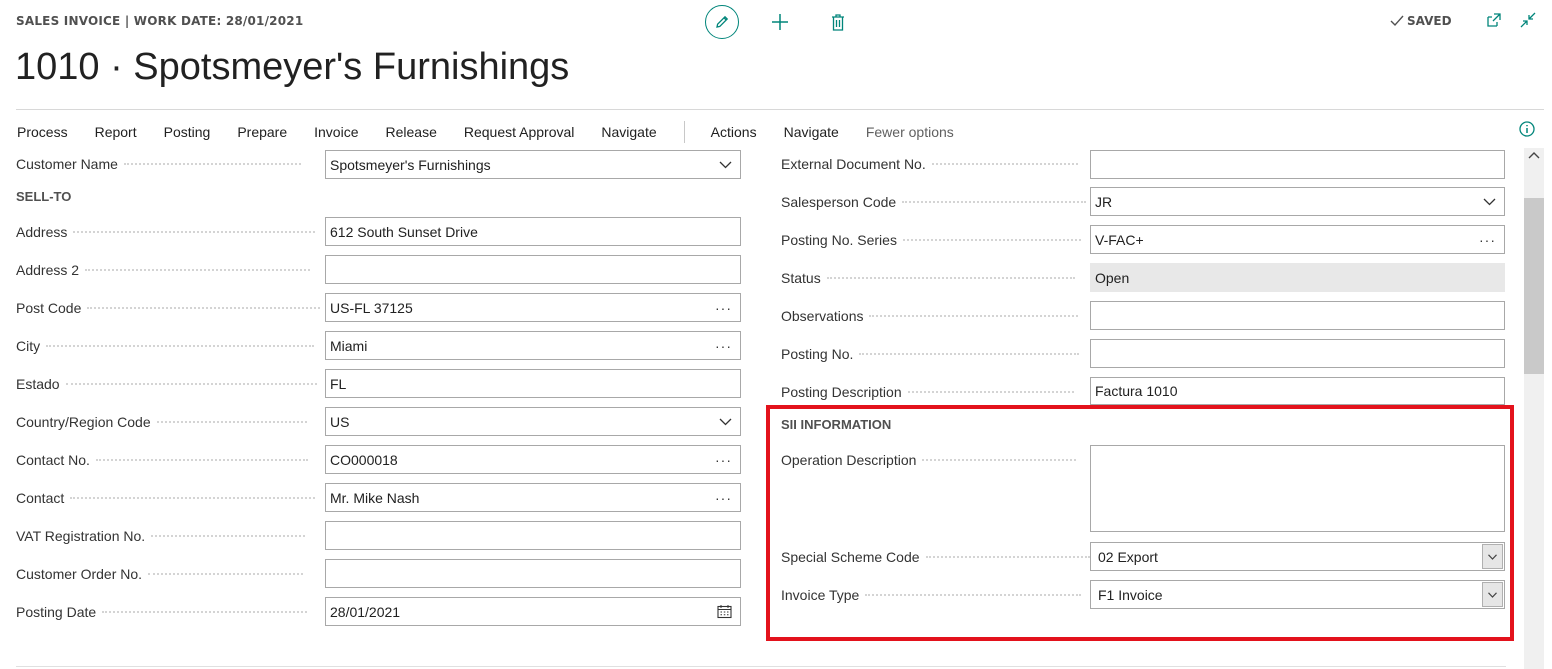  What do you see at coordinates (1528, 20) in the screenshot?
I see `collapse-icon` at bounding box center [1528, 20].